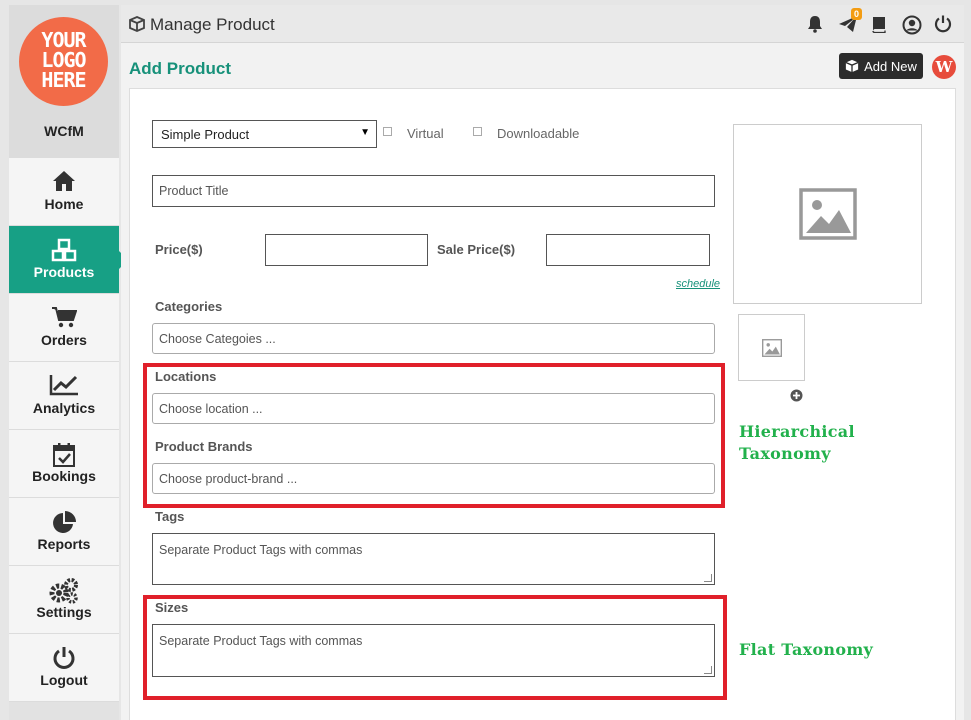 The width and height of the screenshot is (971, 720). I want to click on annotation-line: Taxonomy, so click(785, 453).